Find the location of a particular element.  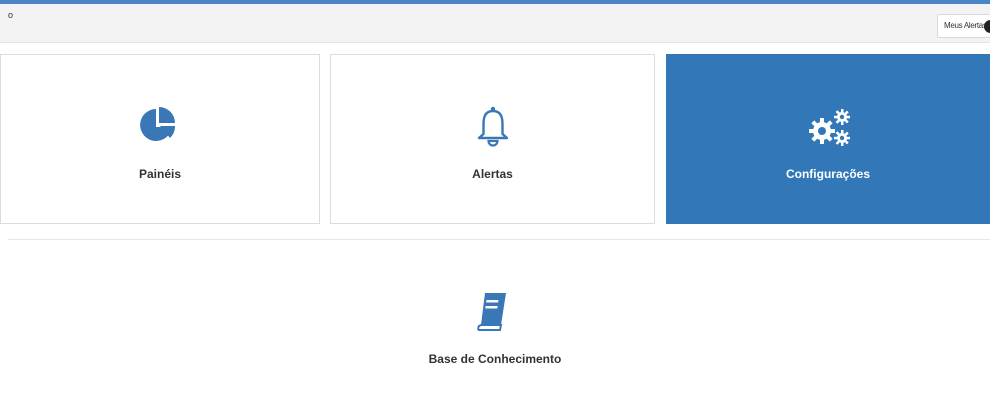

tile-paineis: Painéis is located at coordinates (160, 139).